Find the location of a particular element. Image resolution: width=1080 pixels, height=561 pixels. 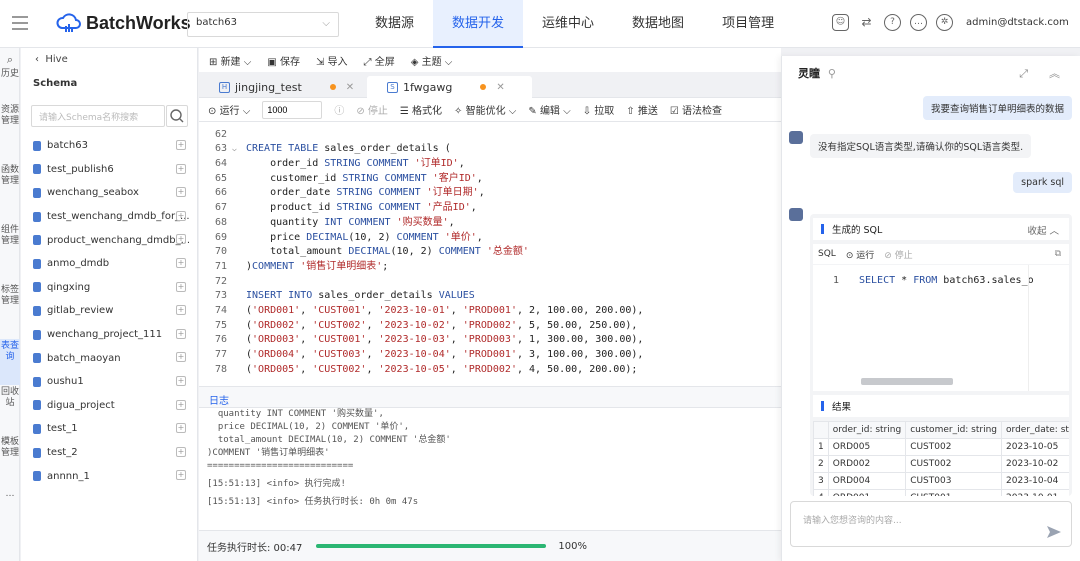

app-logo: BatchWorks is located at coordinates (123, 23).